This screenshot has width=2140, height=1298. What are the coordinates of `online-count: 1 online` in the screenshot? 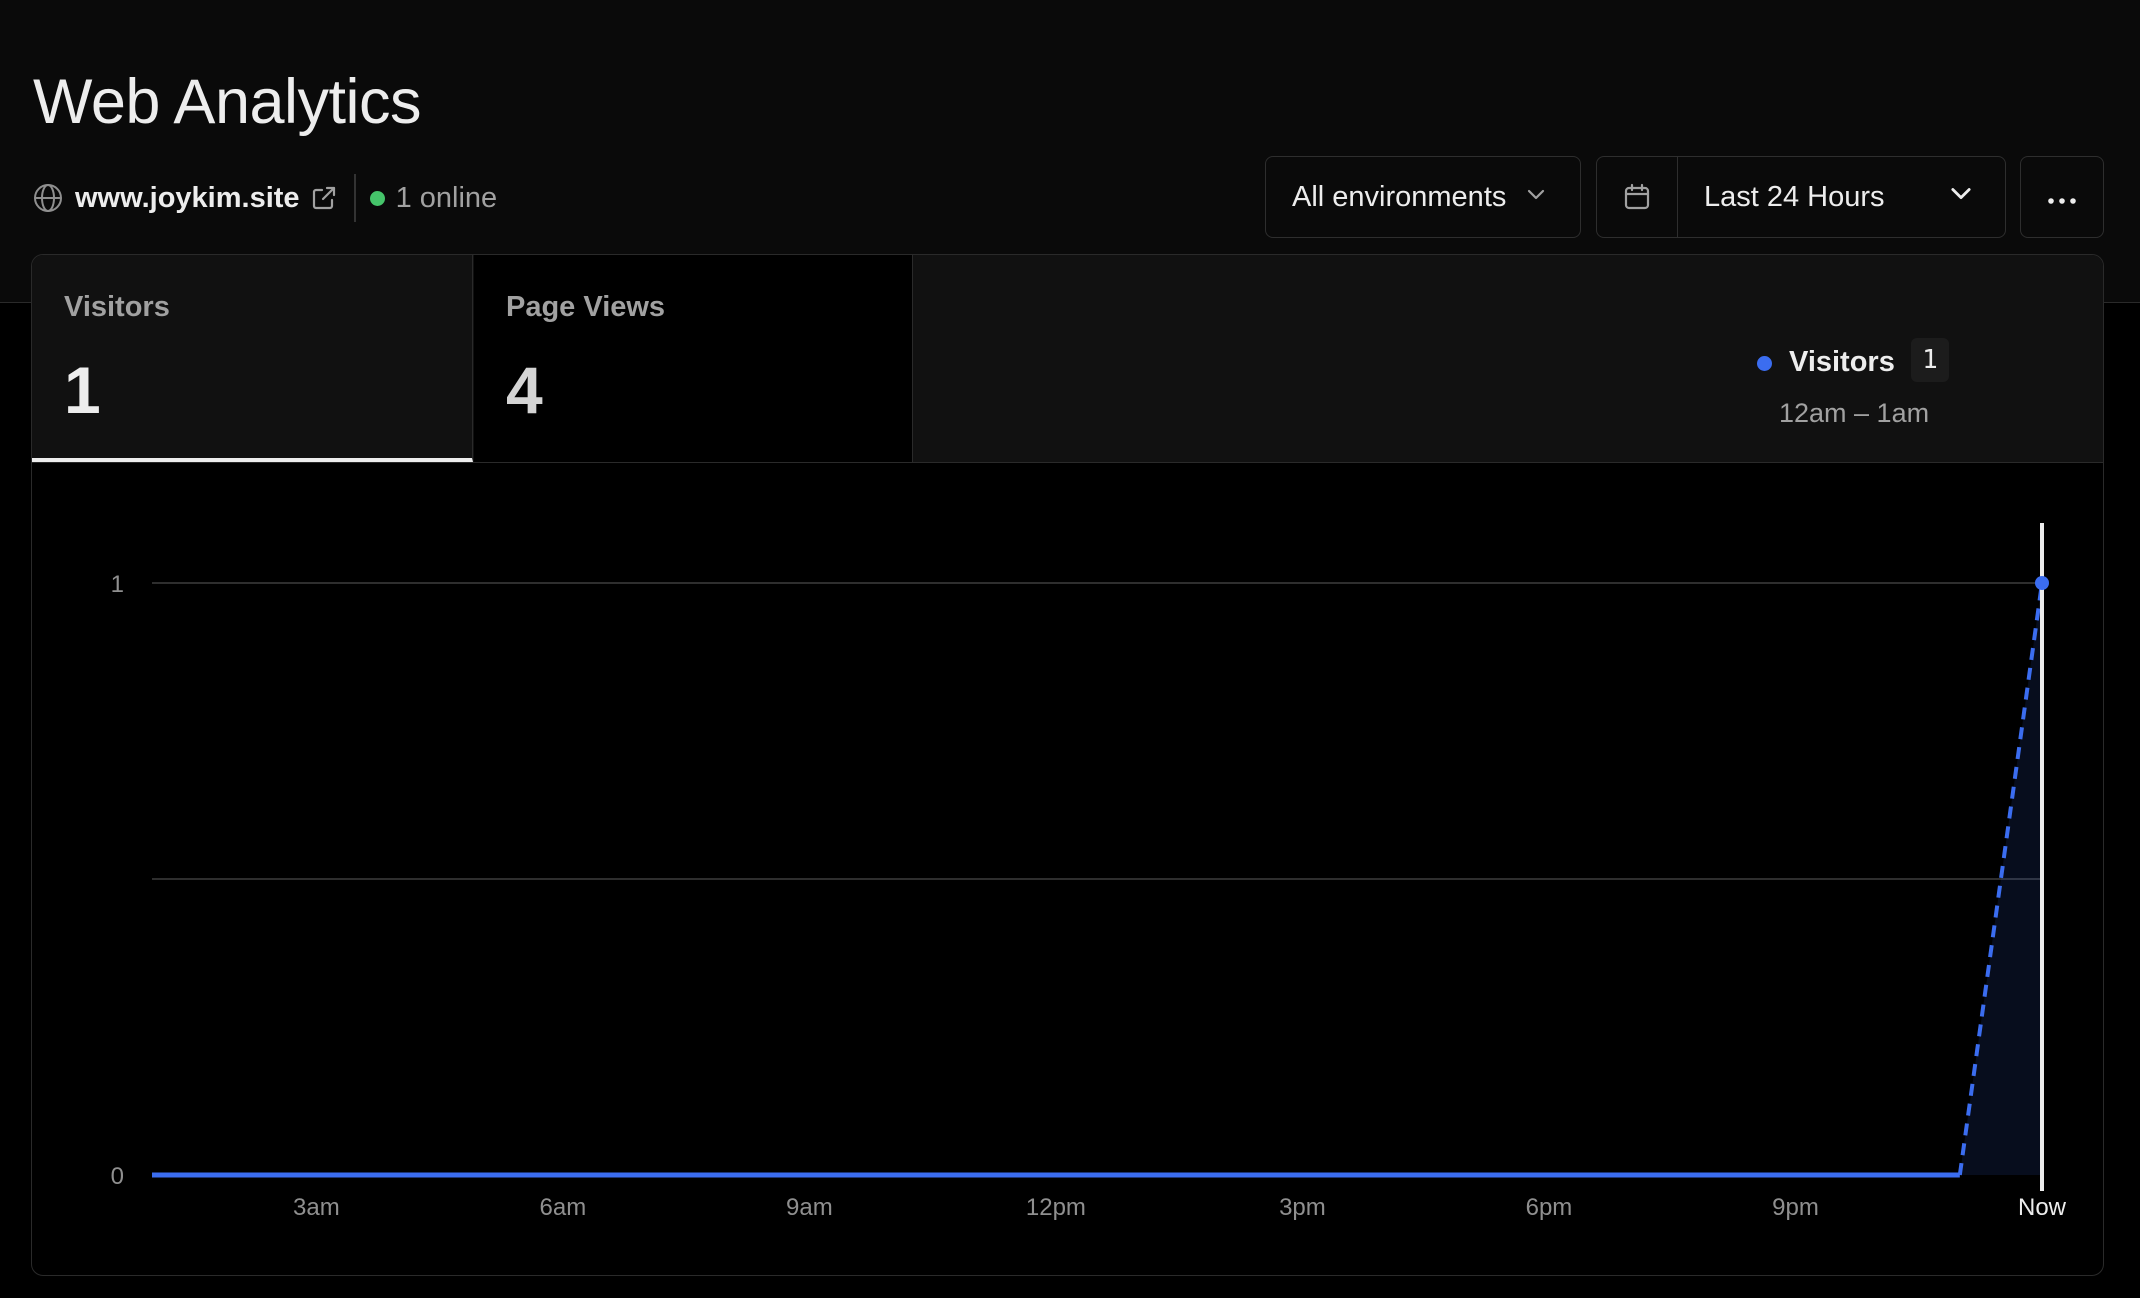 It's located at (446, 197).